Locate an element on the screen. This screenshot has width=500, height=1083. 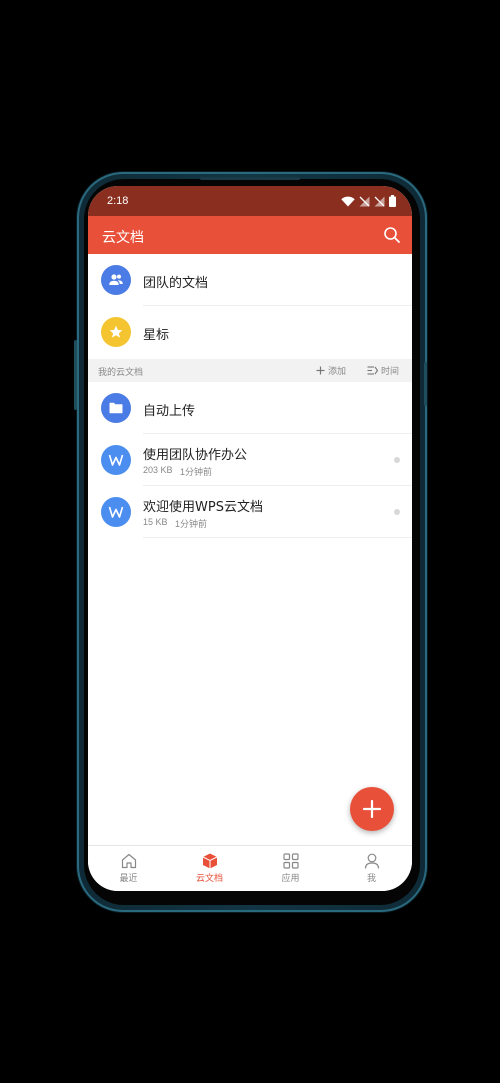
nav-label: 我 is located at coordinates (371, 879).